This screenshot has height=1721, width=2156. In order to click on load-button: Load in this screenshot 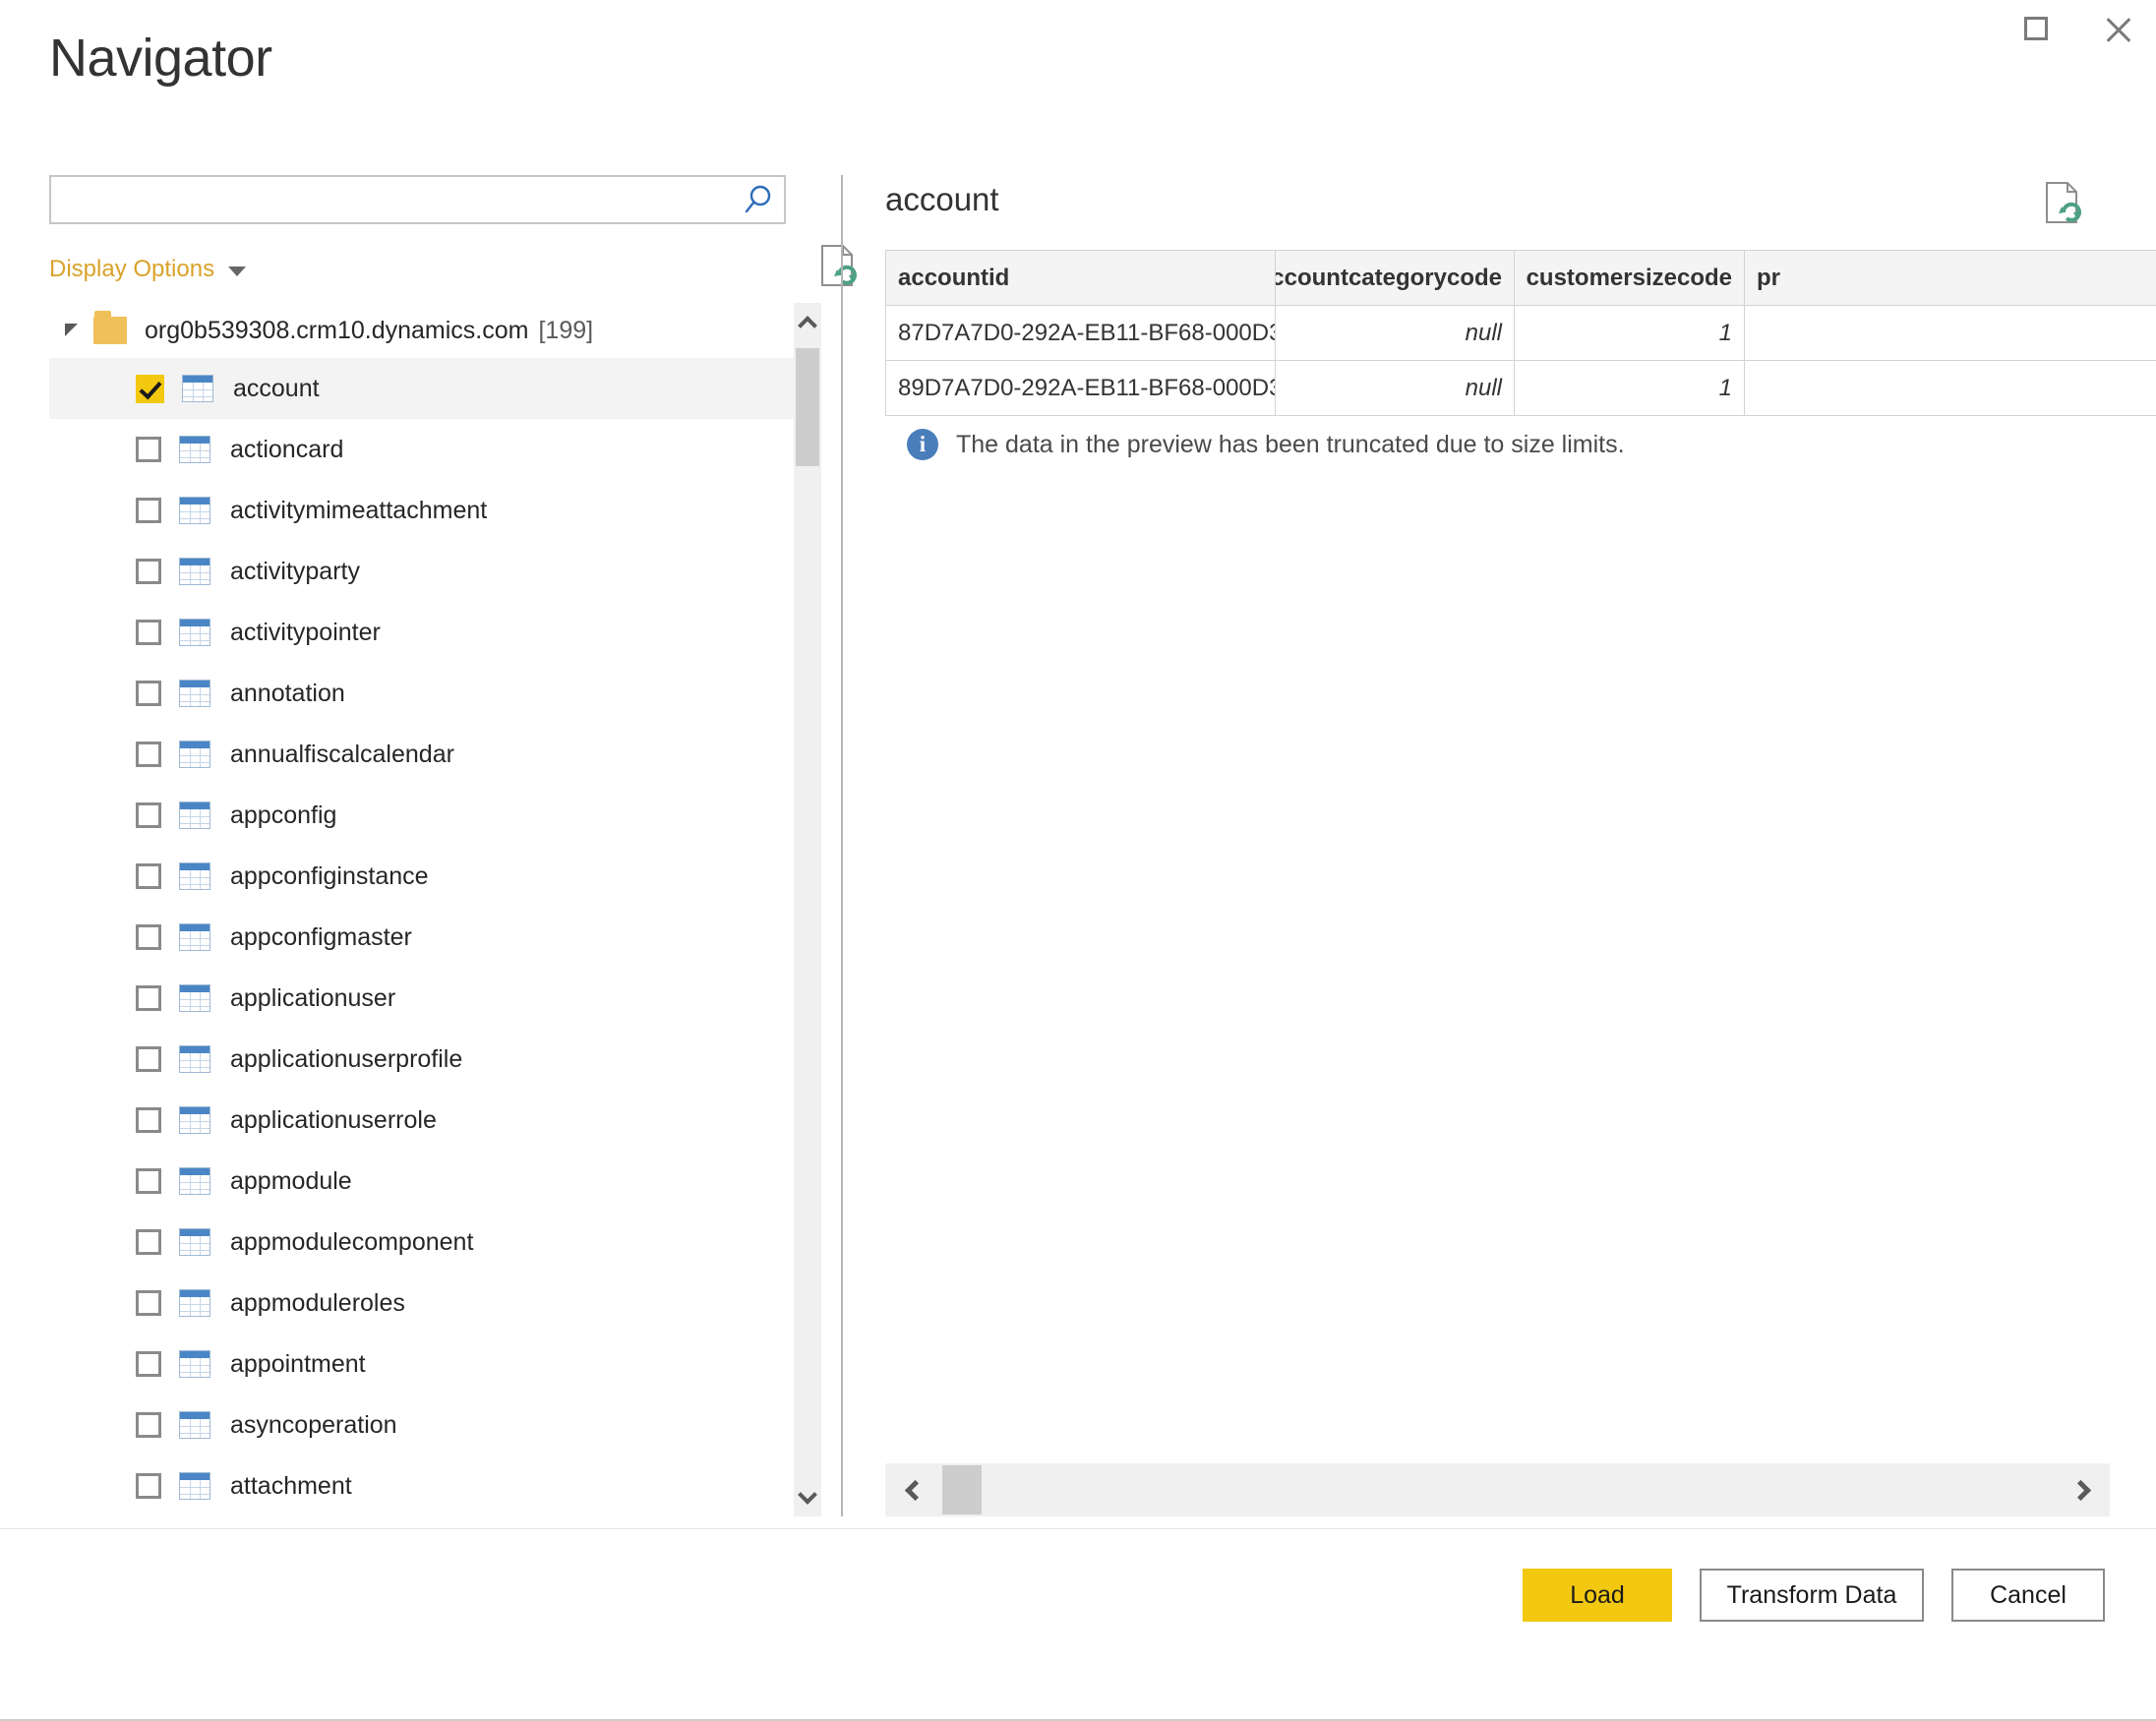, I will do `click(1597, 1595)`.